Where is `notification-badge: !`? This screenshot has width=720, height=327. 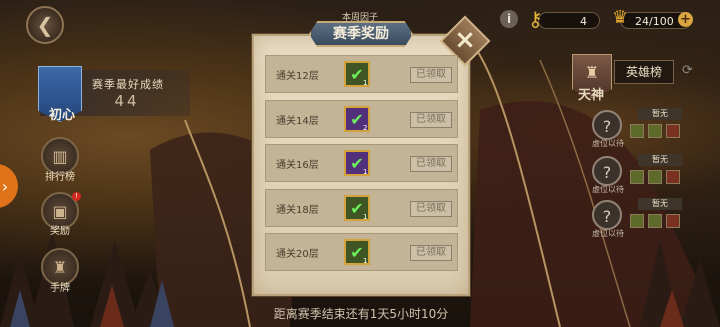 notification-badge: ! is located at coordinates (76, 196).